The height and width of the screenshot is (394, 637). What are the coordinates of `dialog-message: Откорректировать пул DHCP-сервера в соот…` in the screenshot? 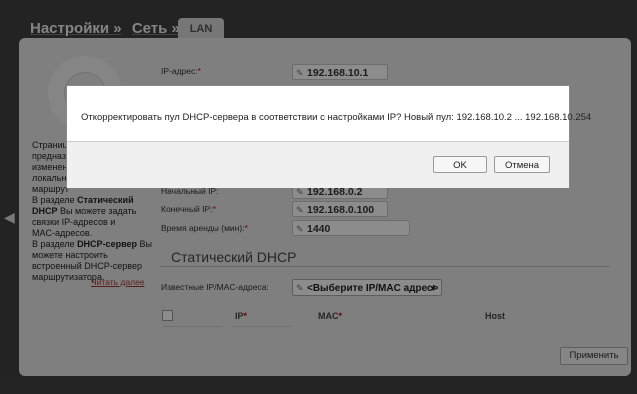 It's located at (336, 117).